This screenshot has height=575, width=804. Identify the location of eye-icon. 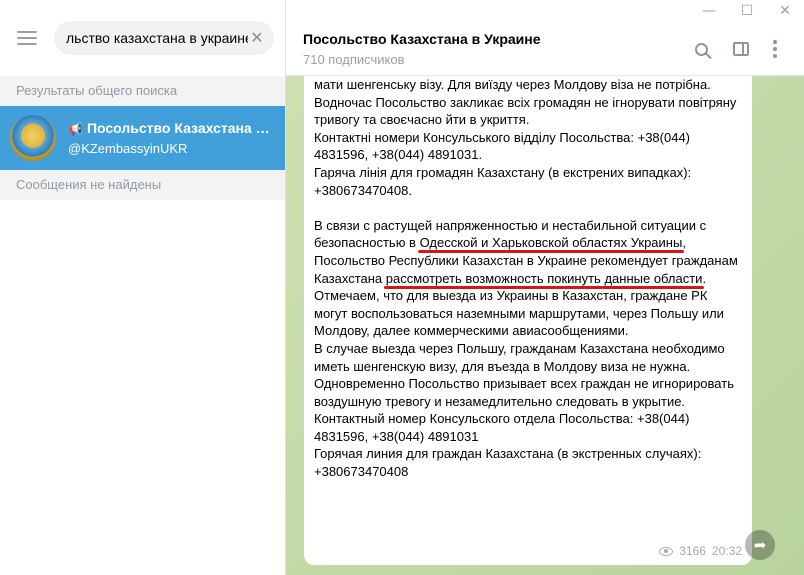
(666, 551).